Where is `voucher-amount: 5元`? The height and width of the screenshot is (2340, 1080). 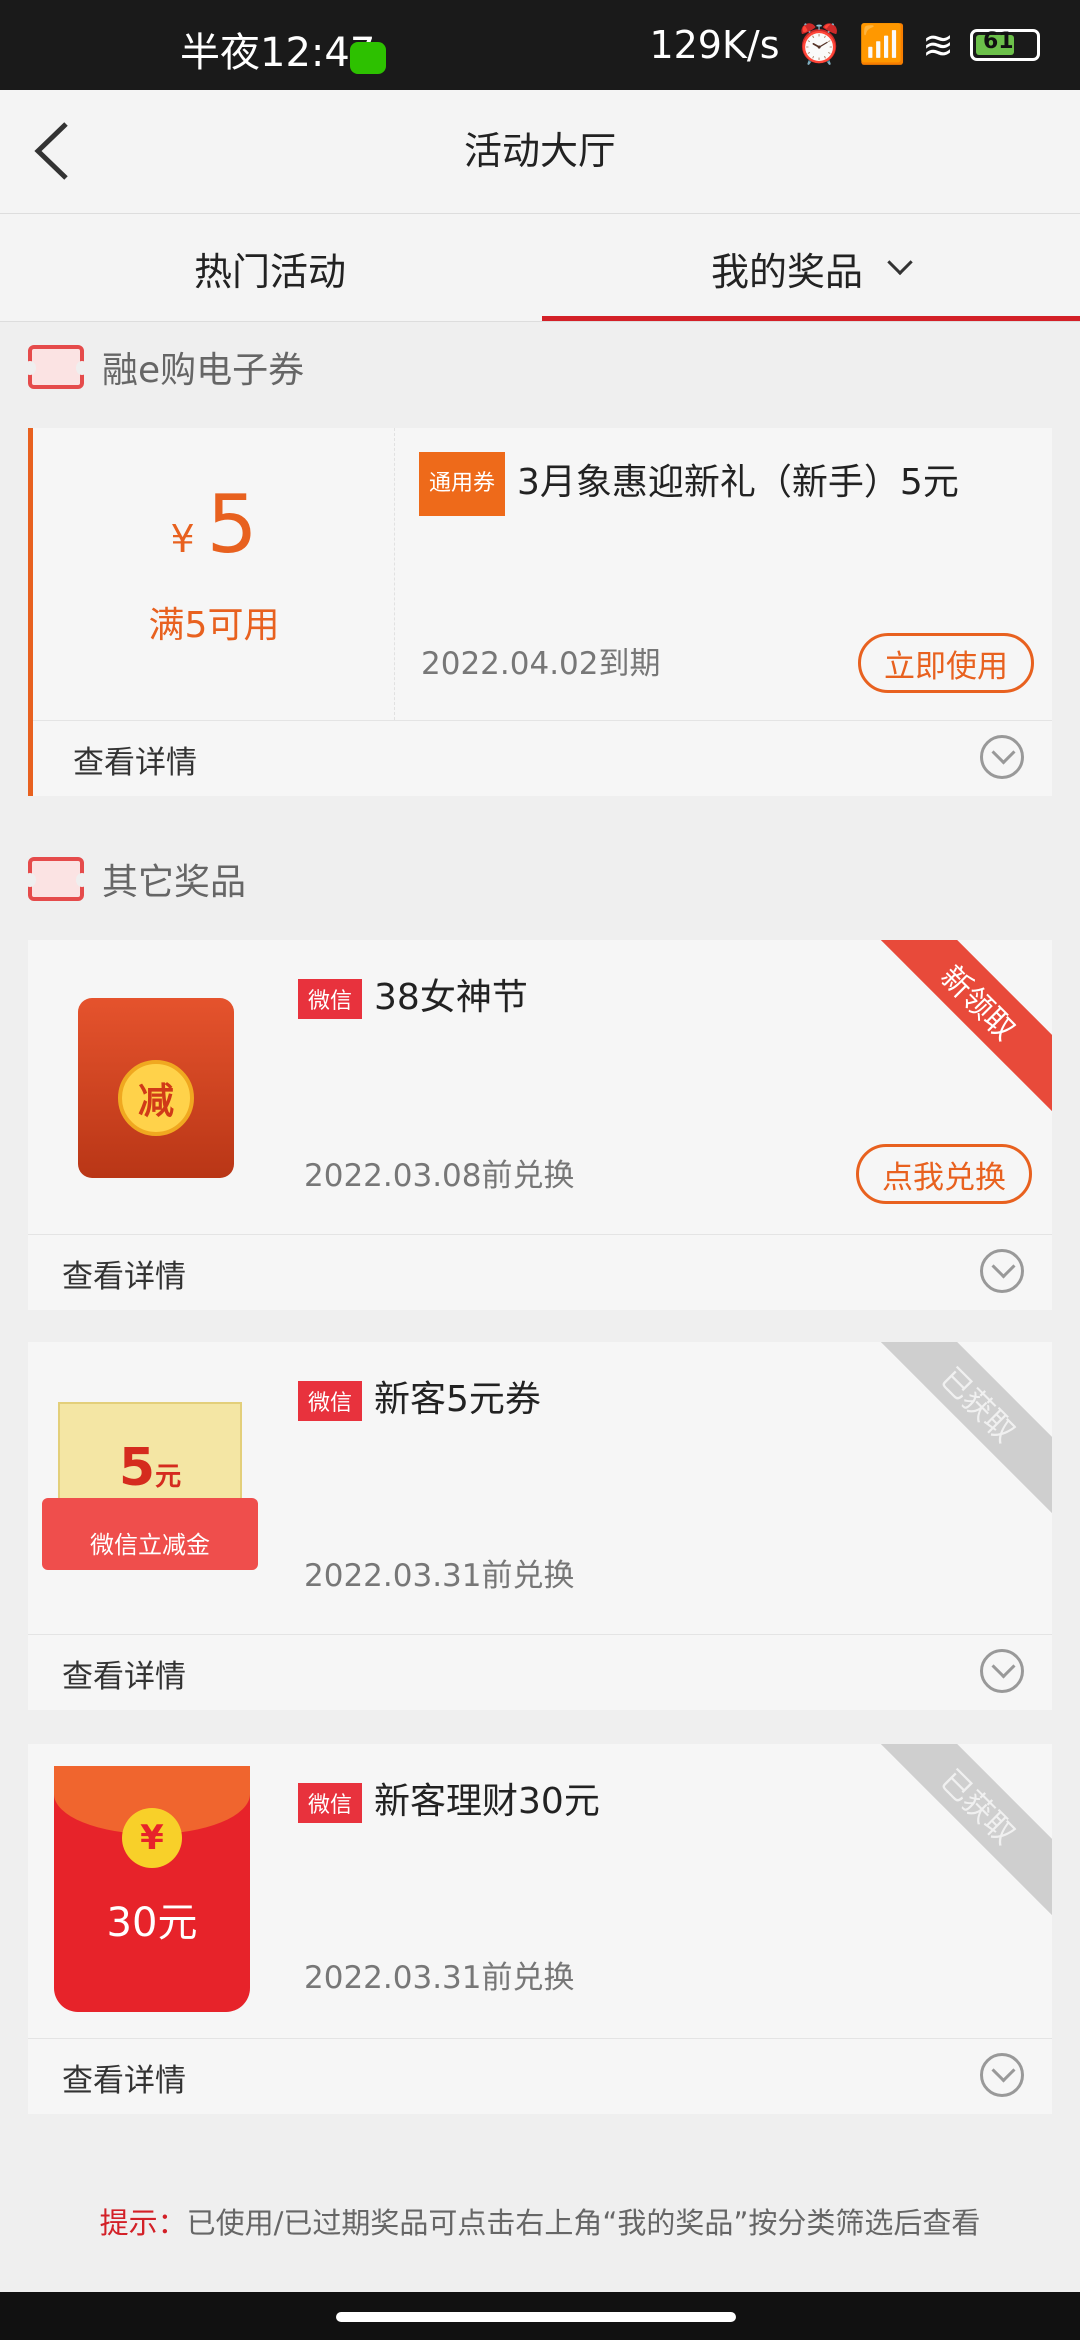
voucher-amount: 5元 is located at coordinates (150, 1468).